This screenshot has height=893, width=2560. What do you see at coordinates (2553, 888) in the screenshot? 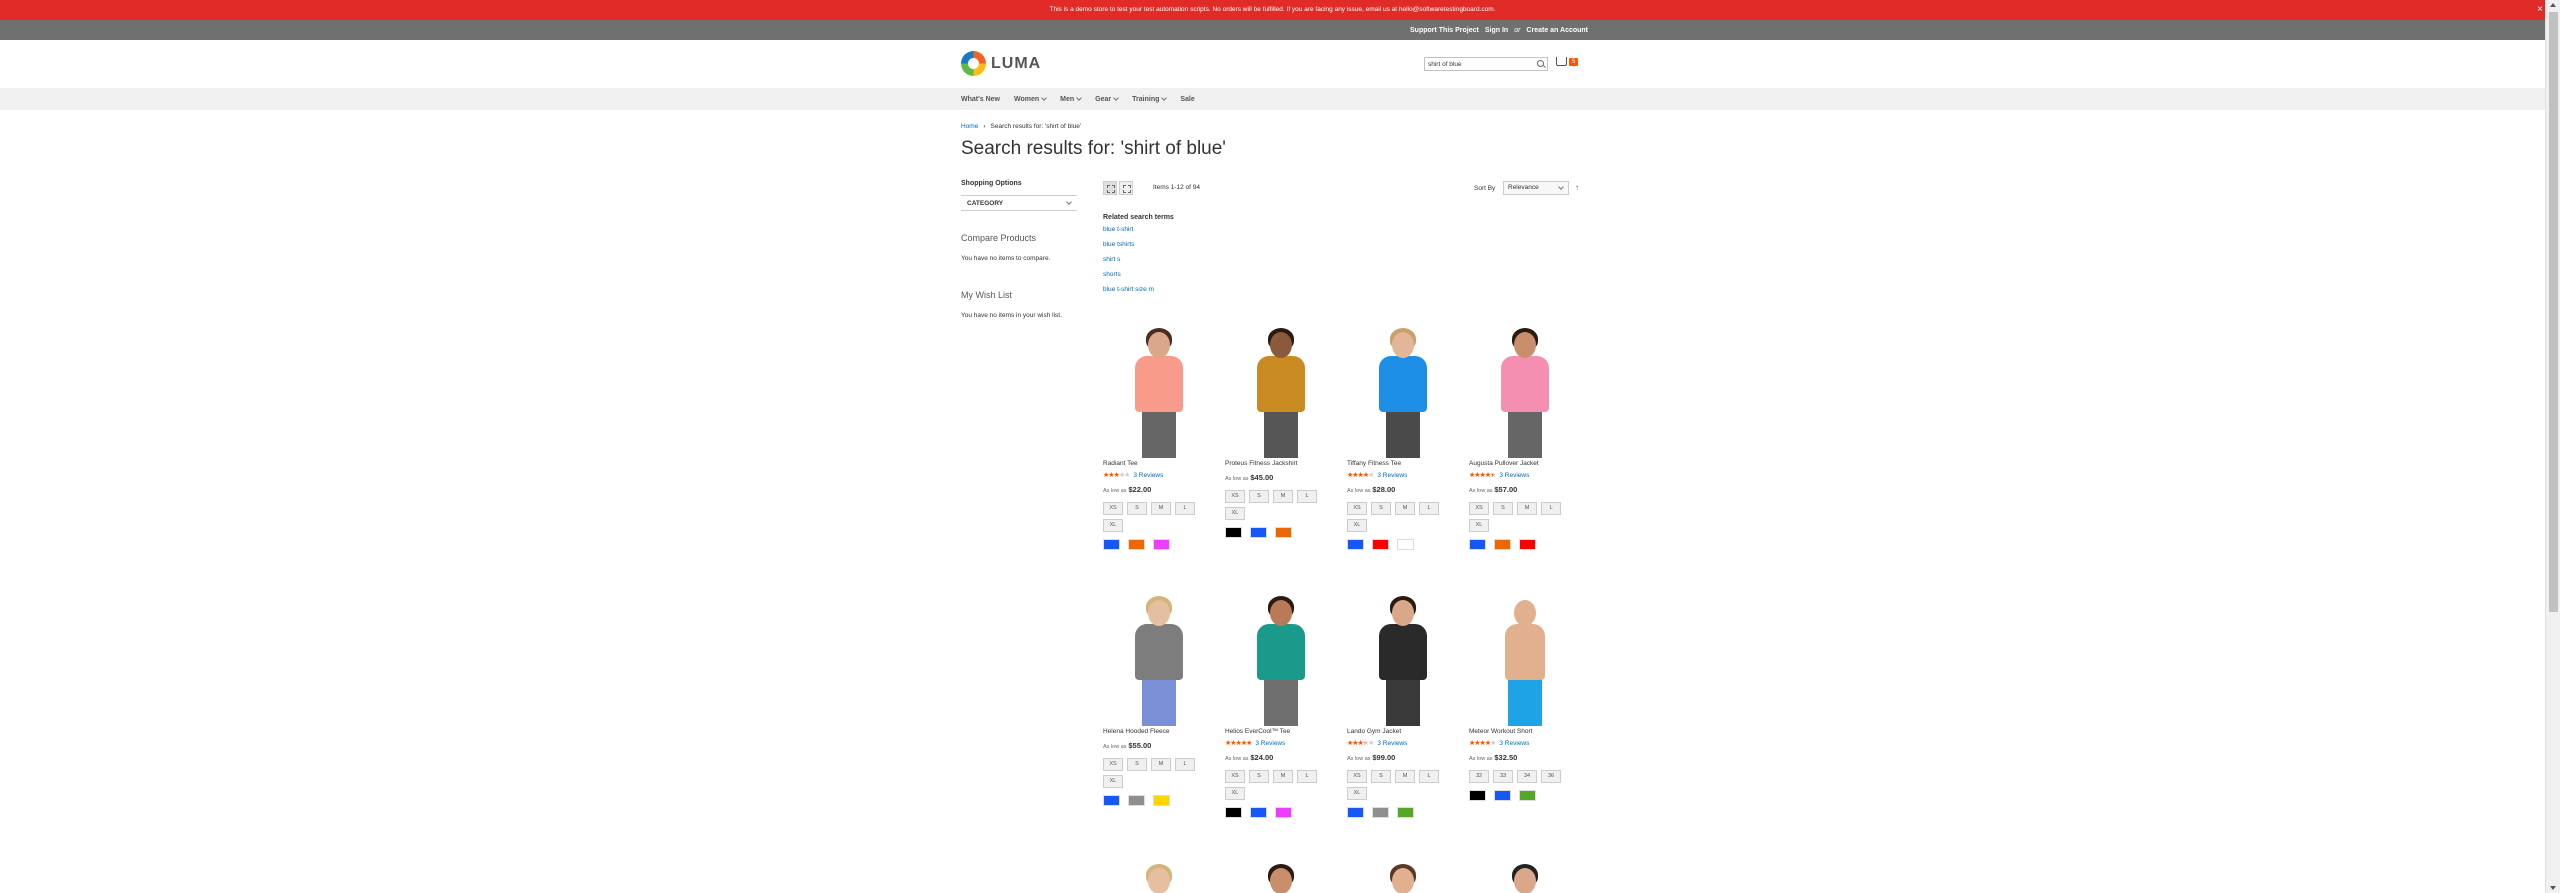
I see `scroll-down-icon` at bounding box center [2553, 888].